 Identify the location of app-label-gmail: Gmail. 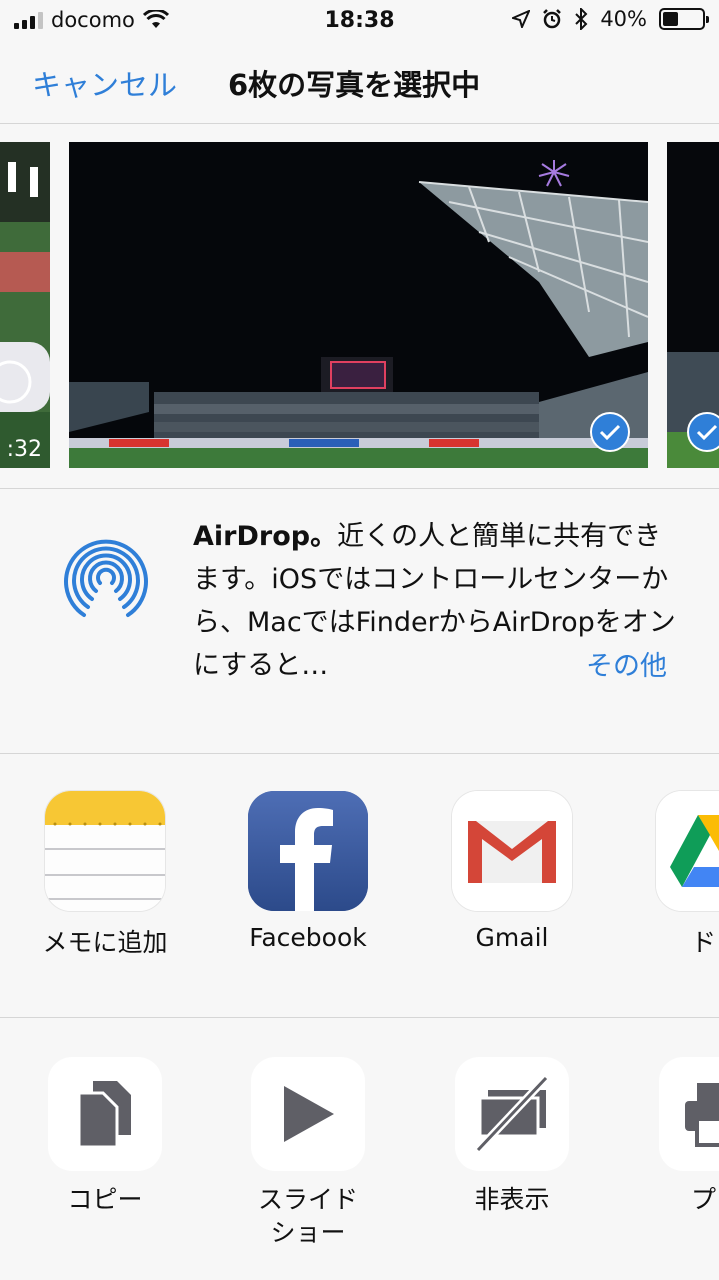
(512, 937).